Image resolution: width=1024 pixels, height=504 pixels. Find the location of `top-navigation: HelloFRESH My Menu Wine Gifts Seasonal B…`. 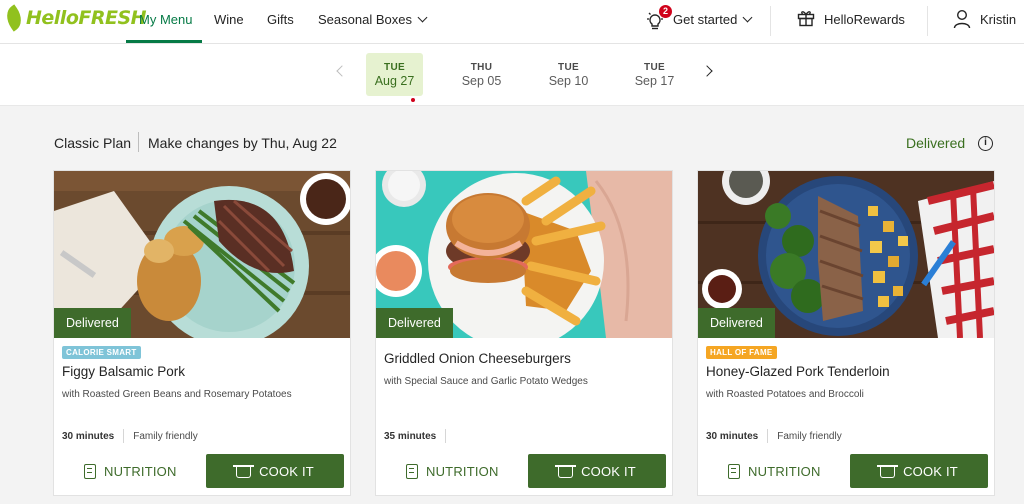

top-navigation: HelloFRESH My Menu Wine Gifts Seasonal B… is located at coordinates (512, 22).